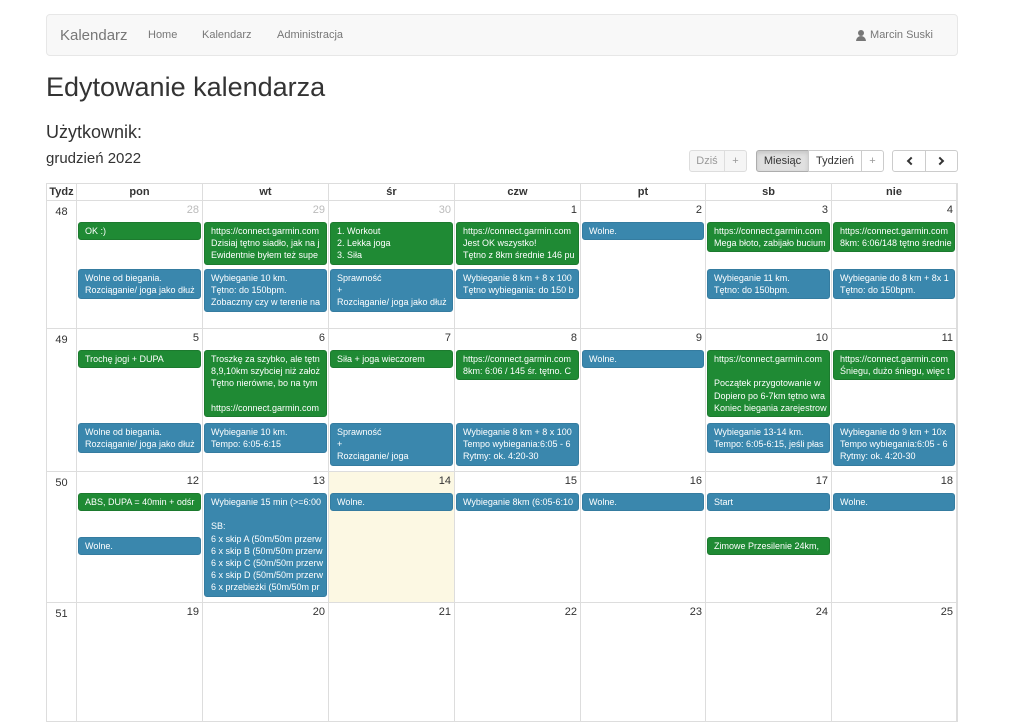 Image resolution: width=1032 pixels, height=722 pixels. What do you see at coordinates (139, 502) in the screenshot?
I see `calendar-event: ABS, DUPA = 40min + odśr` at bounding box center [139, 502].